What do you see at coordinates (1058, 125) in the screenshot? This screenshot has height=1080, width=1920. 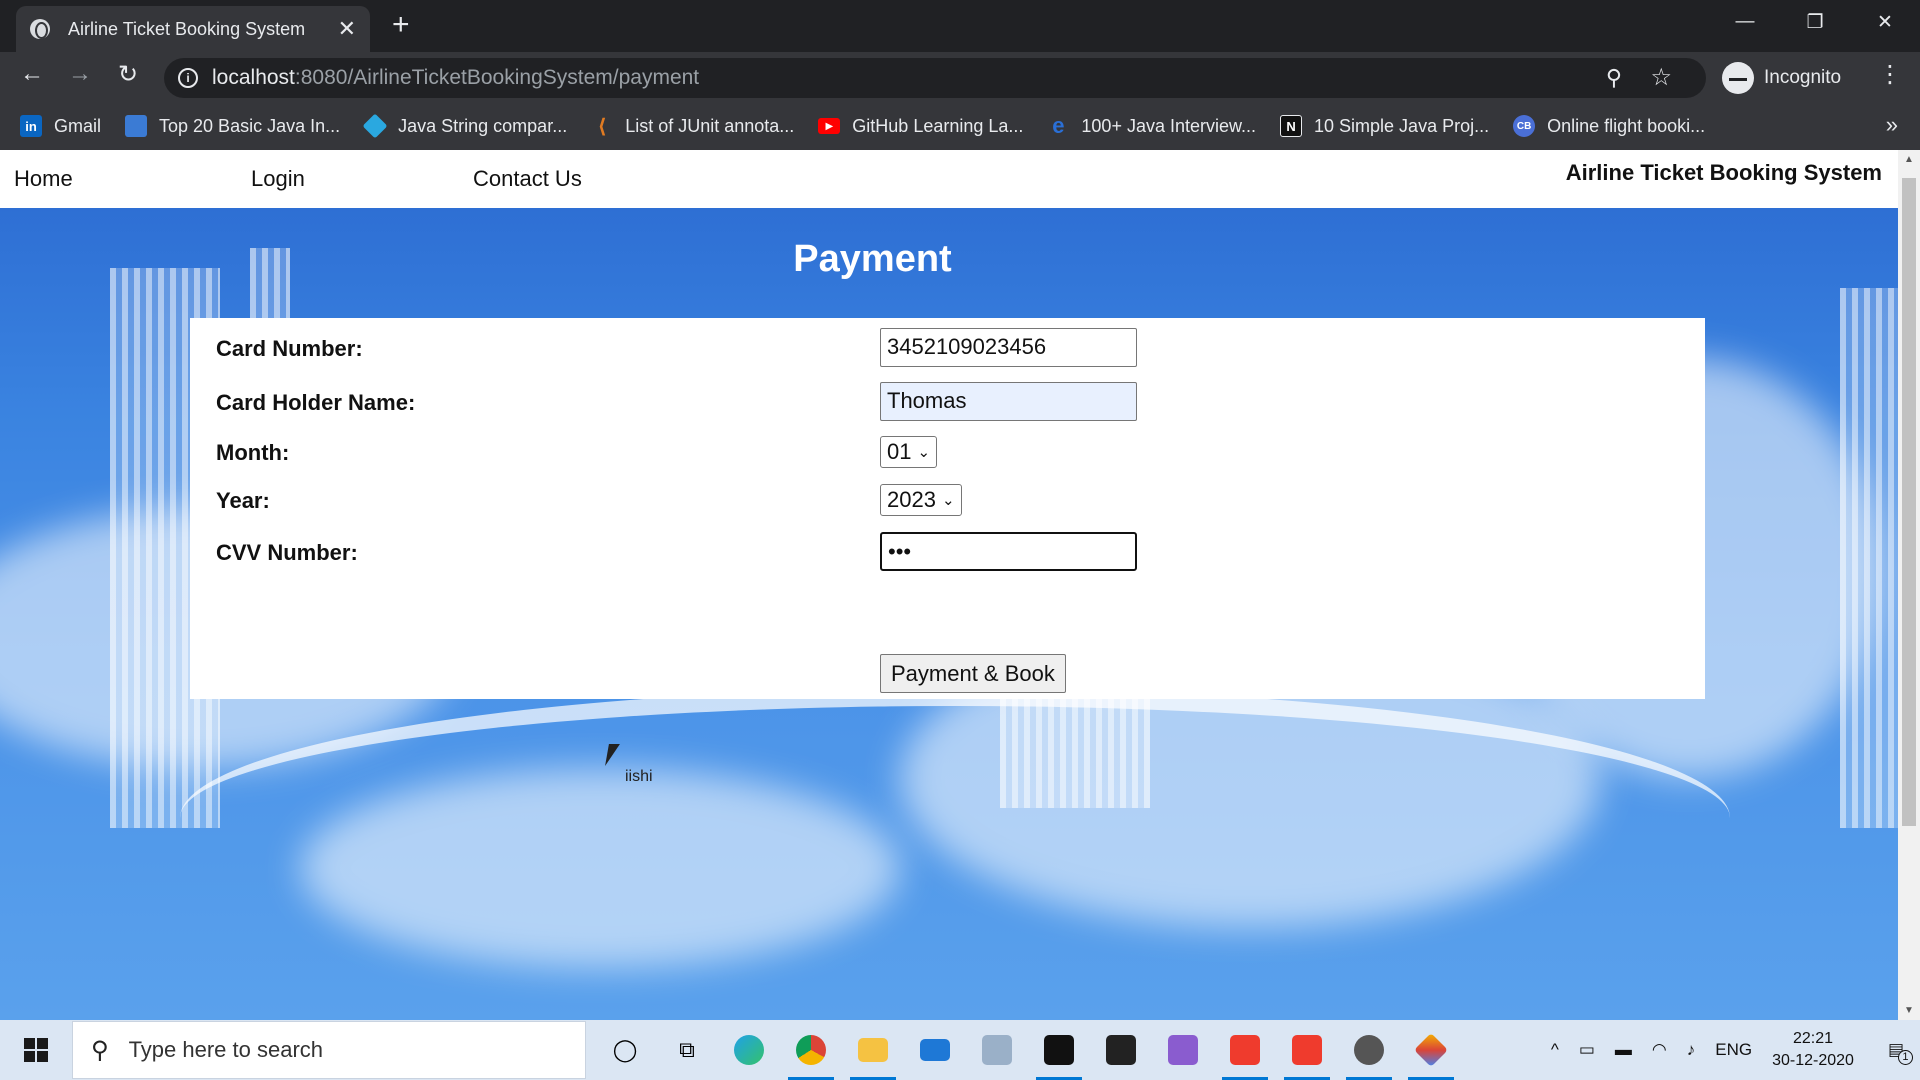 I see `e-icon: e` at bounding box center [1058, 125].